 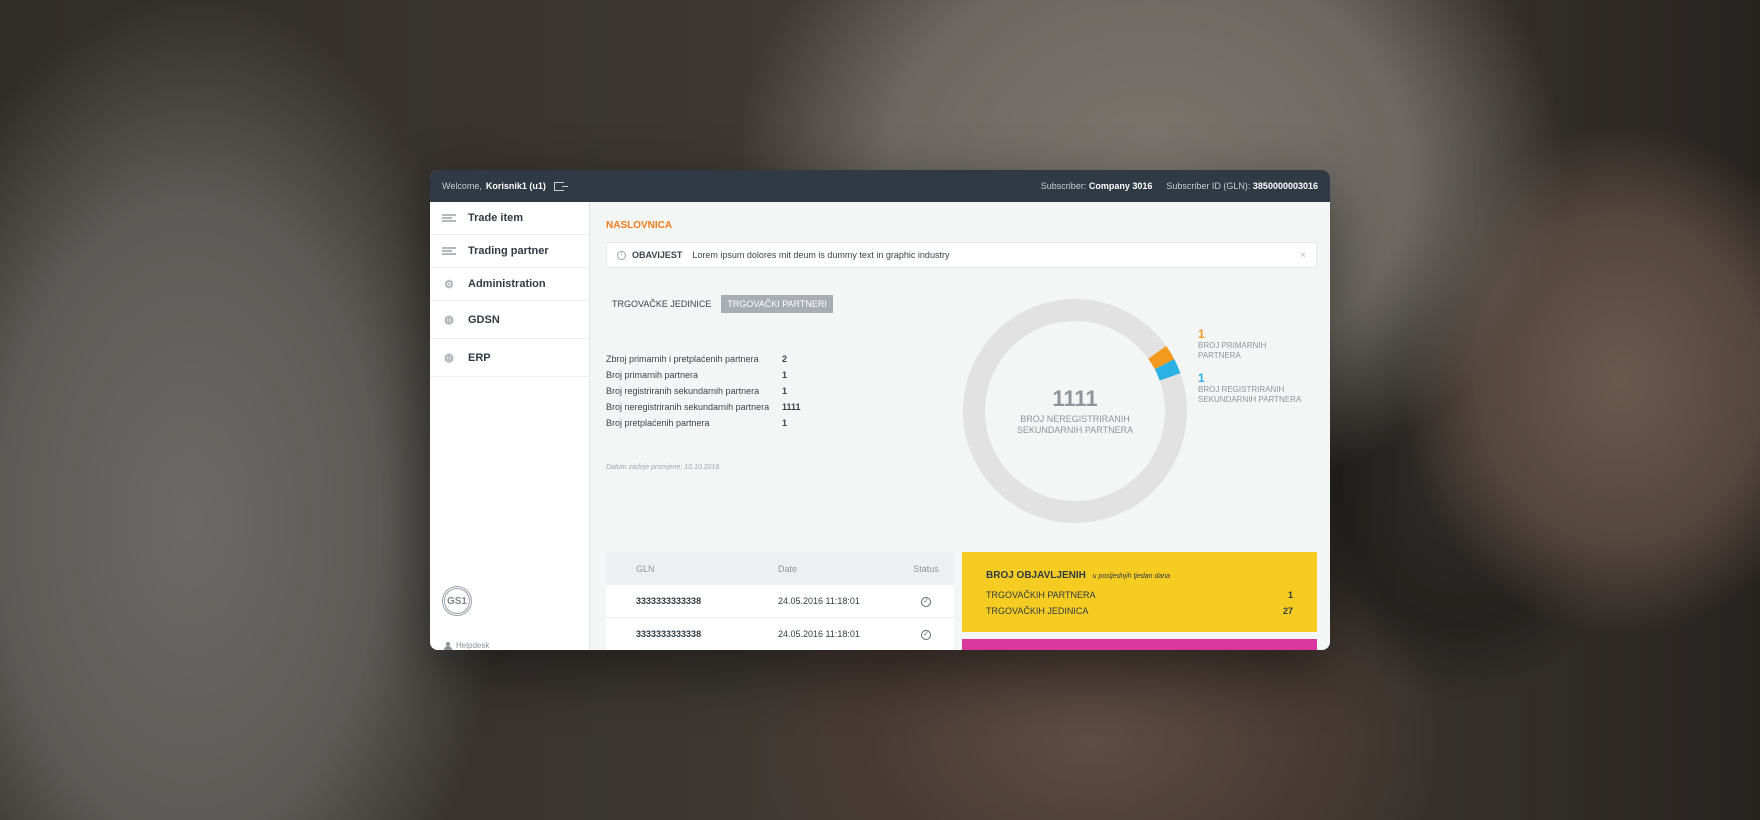 I want to click on legend-label: BROJ REGISTRIRANIH, so click(x=1241, y=389).